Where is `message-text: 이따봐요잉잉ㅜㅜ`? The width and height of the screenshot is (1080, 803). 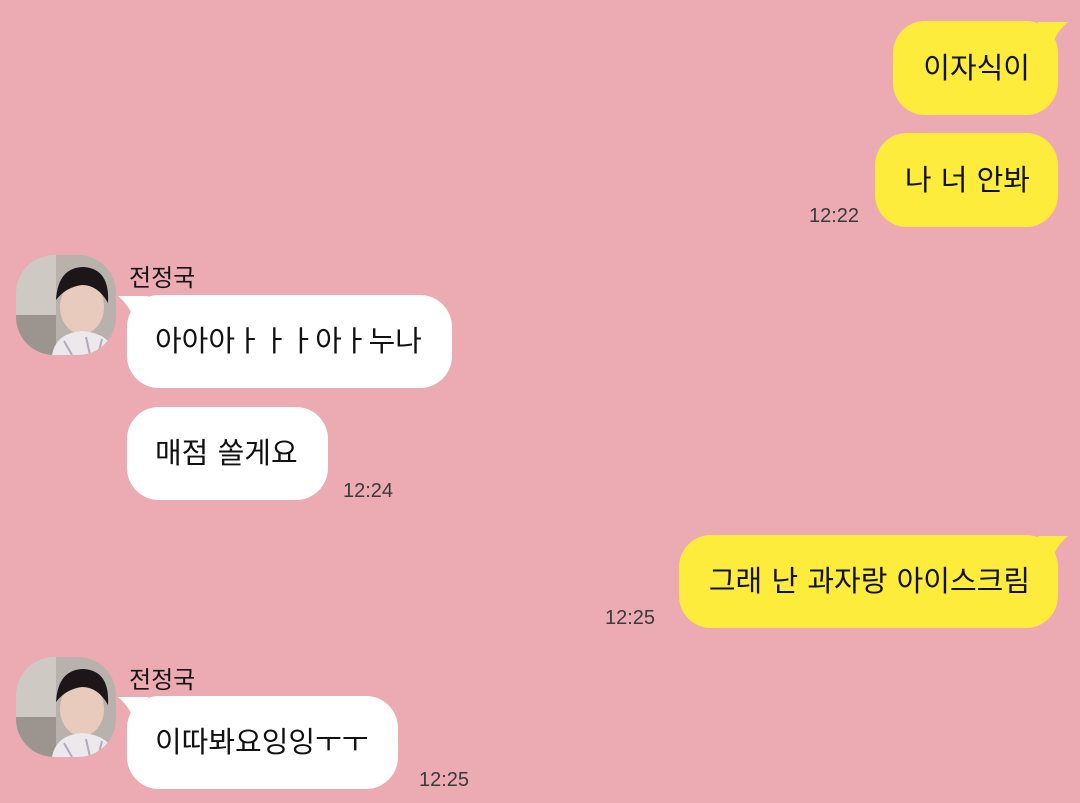 message-text: 이따봐요잉잉ㅜㅜ is located at coordinates (262, 742).